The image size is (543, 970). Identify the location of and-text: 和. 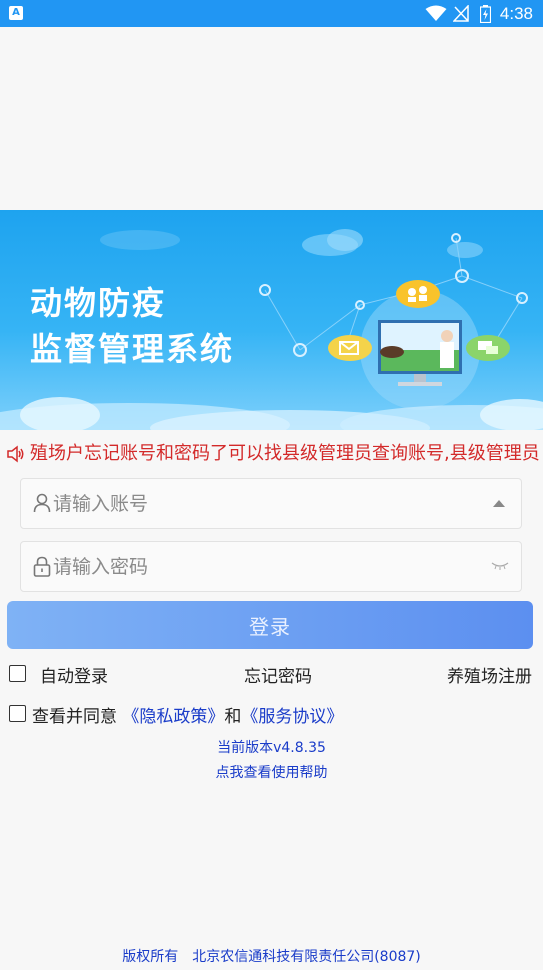
(233, 717).